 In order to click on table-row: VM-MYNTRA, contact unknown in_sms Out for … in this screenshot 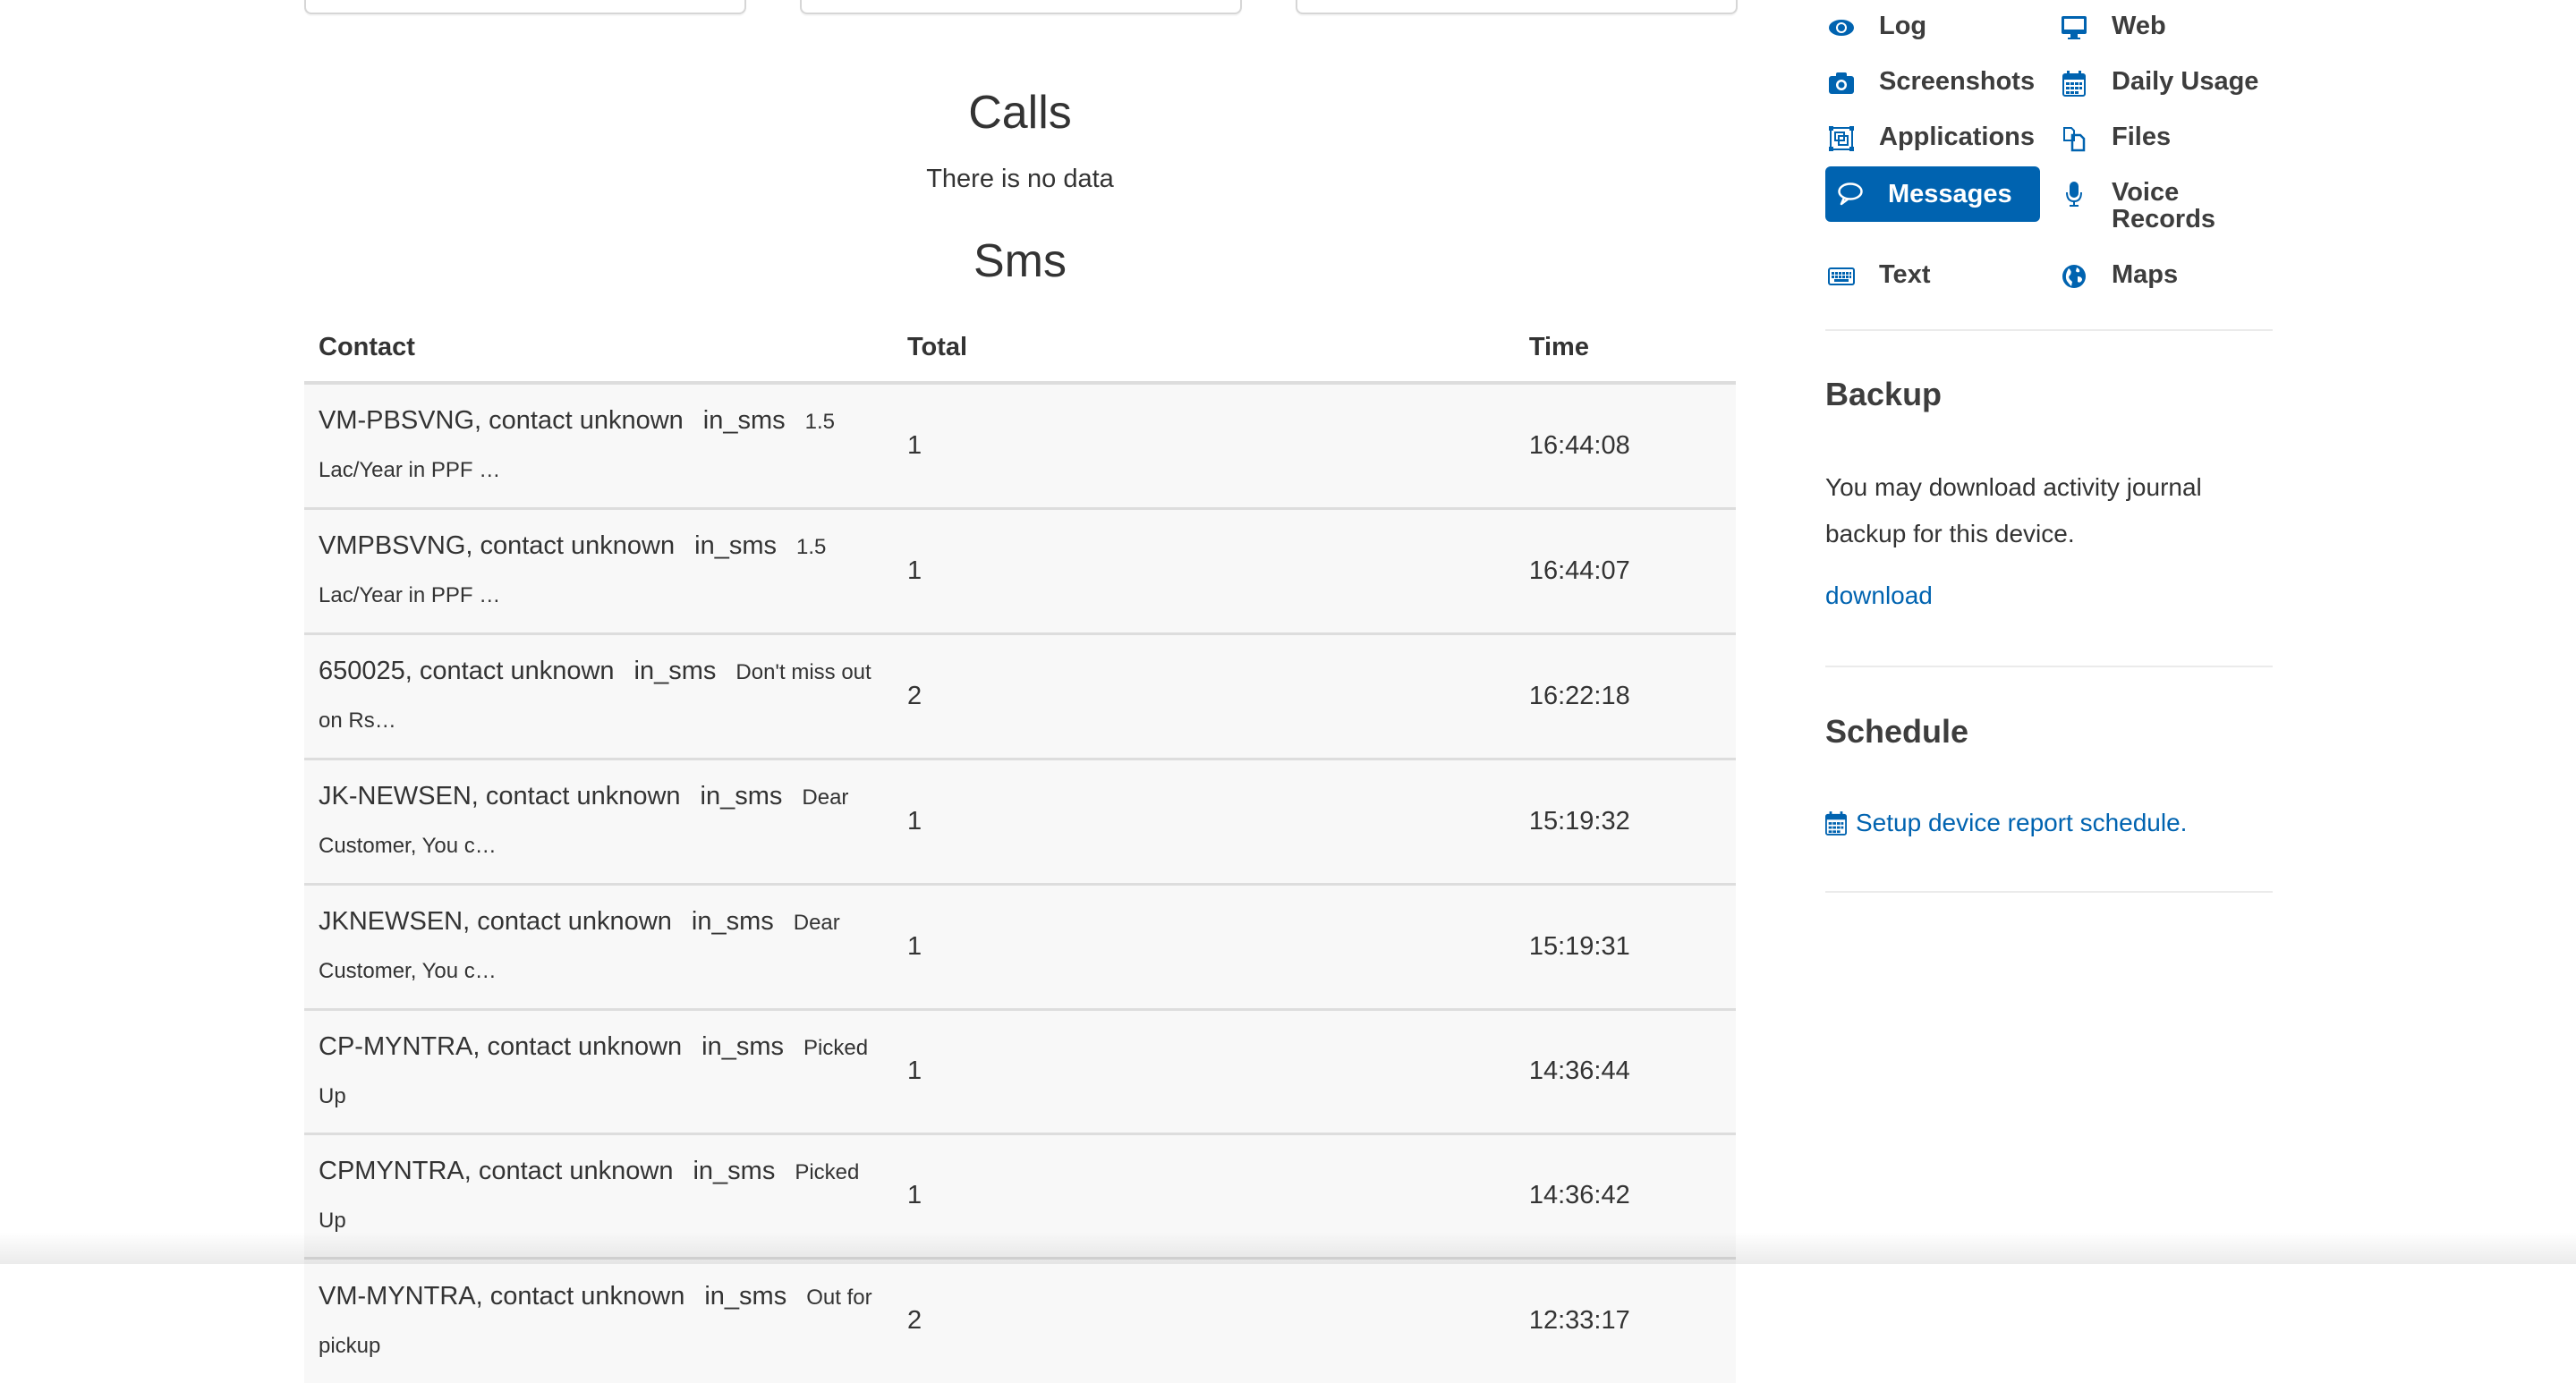, I will do `click(1020, 1319)`.